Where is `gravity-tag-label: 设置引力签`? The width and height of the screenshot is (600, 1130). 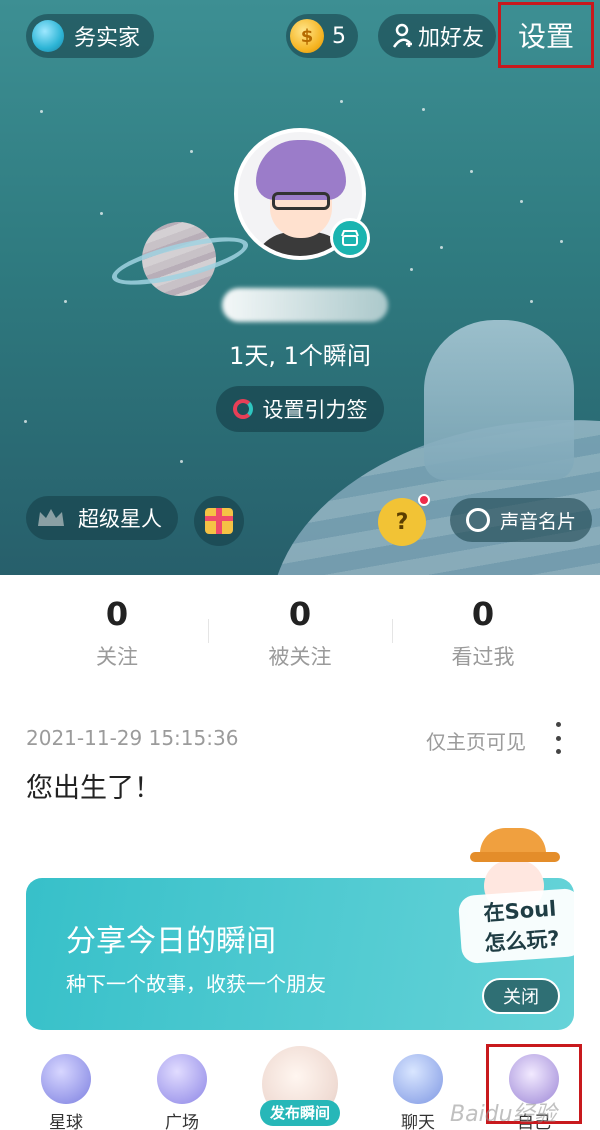 gravity-tag-label: 设置引力签 is located at coordinates (315, 410).